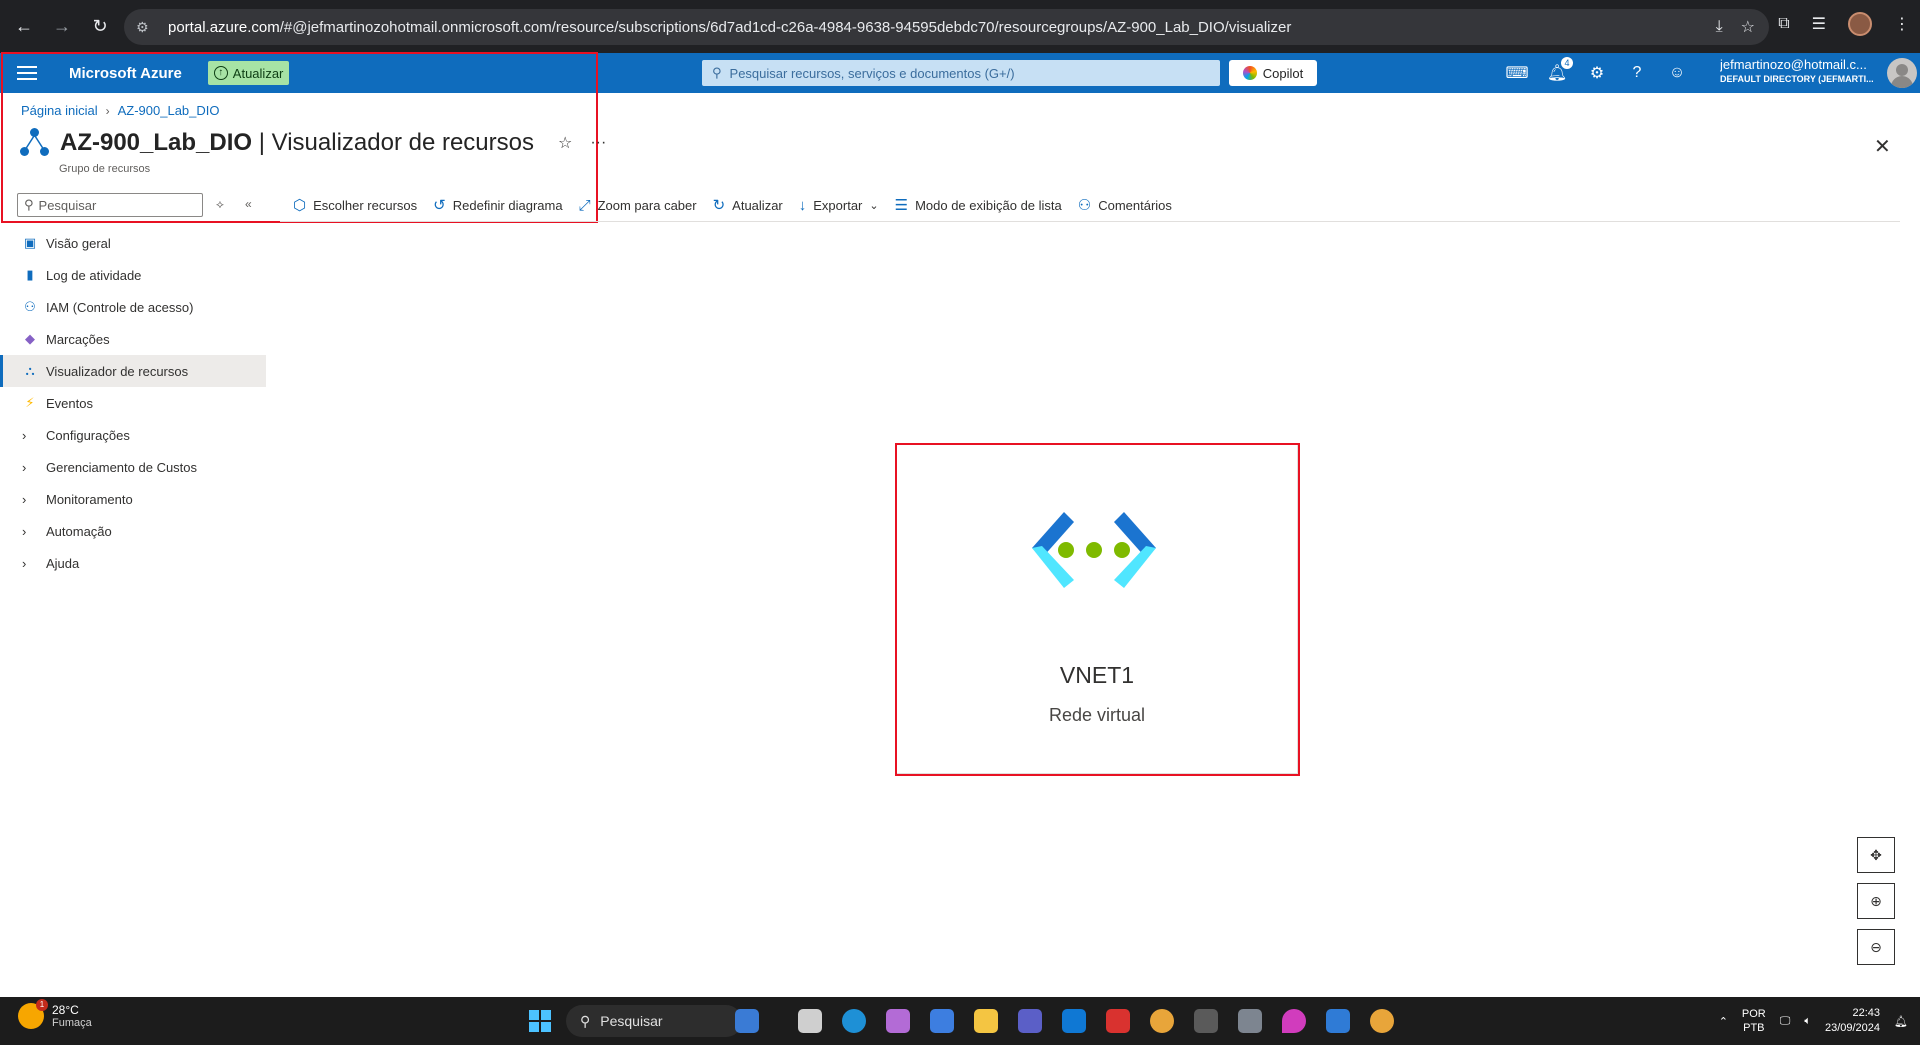 This screenshot has height=1045, width=1920. I want to click on zoom-out-button: ⊖, so click(1876, 947).